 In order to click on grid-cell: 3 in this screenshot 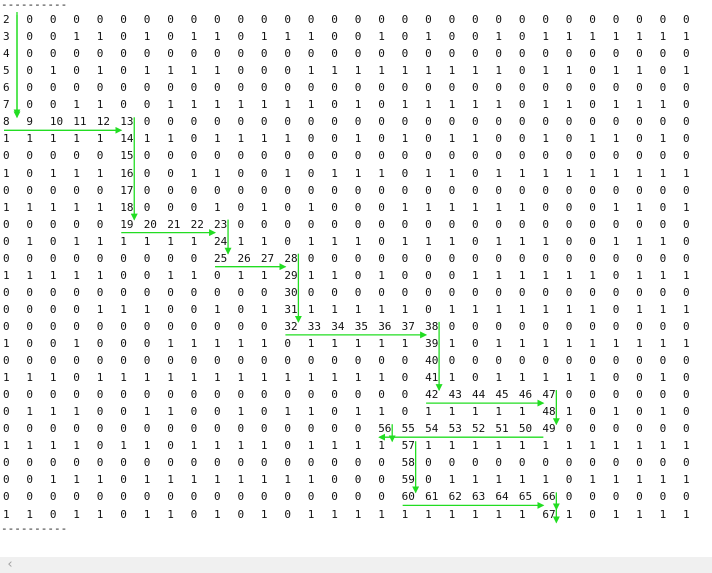, I will do `click(6, 37)`.